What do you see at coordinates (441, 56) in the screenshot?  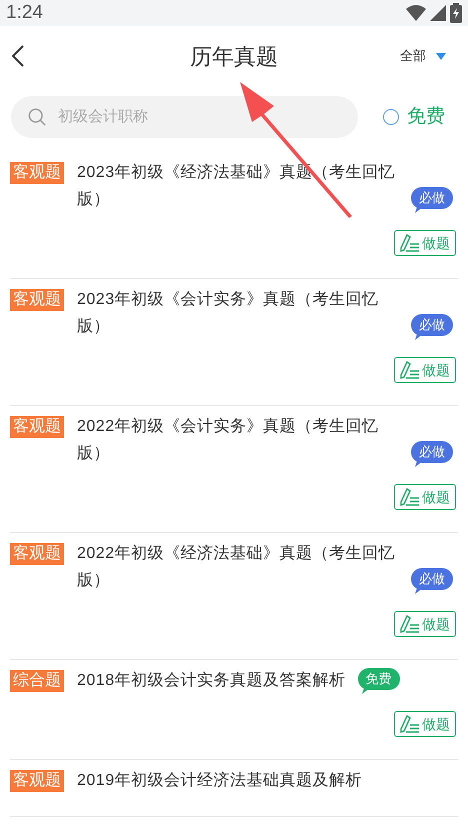 I see `dropdown-arrow-icon` at bounding box center [441, 56].